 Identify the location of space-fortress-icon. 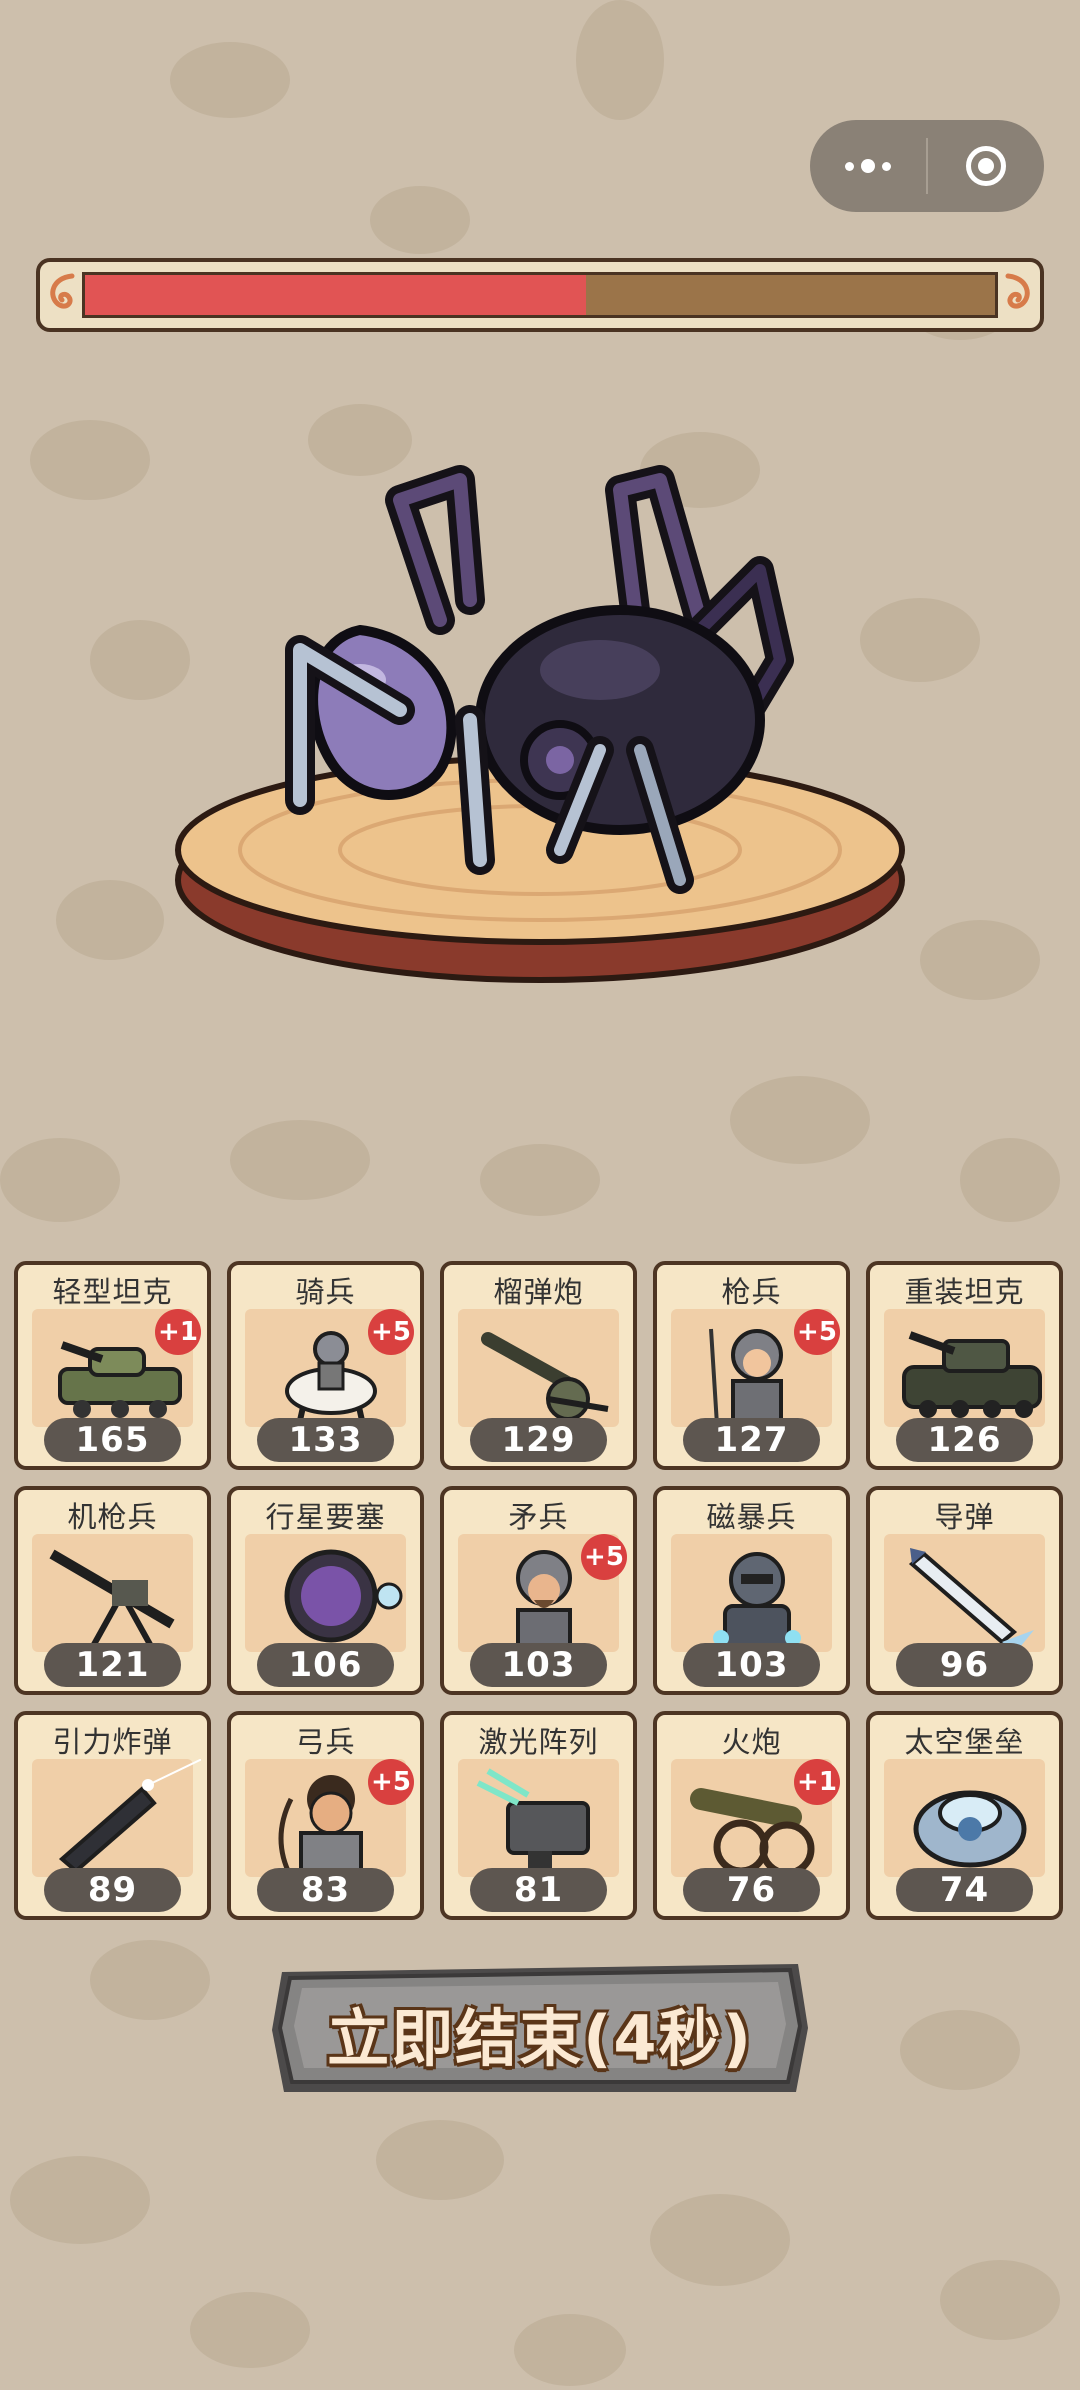
(964, 1818).